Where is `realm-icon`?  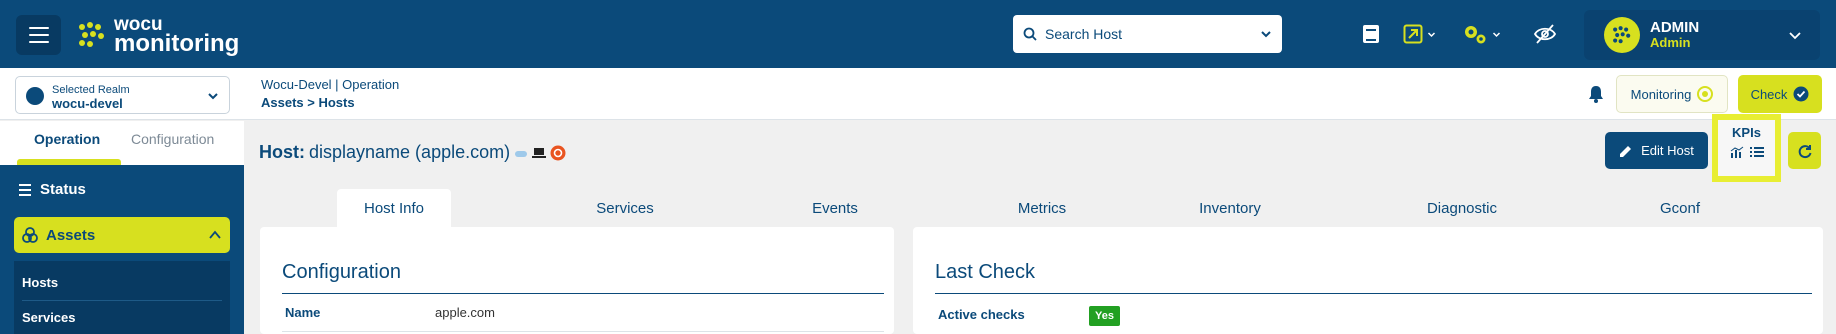 realm-icon is located at coordinates (35, 96).